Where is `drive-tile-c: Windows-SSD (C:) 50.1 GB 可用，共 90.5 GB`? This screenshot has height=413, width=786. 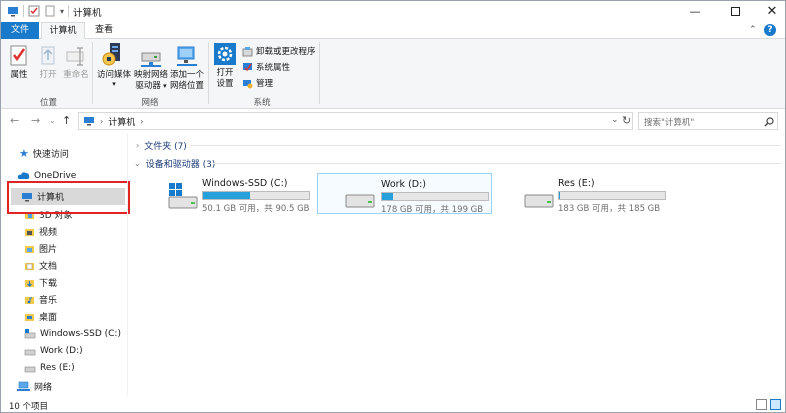 drive-tile-c: Windows-SSD (C:) 50.1 GB 可用，共 90.5 GB is located at coordinates (227, 193).